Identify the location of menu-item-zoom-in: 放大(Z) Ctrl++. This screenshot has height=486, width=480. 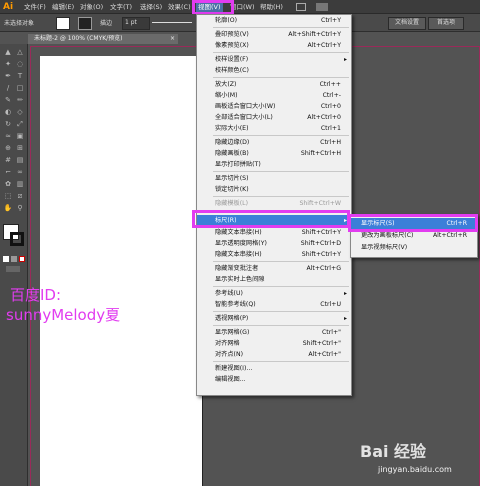
(274, 84).